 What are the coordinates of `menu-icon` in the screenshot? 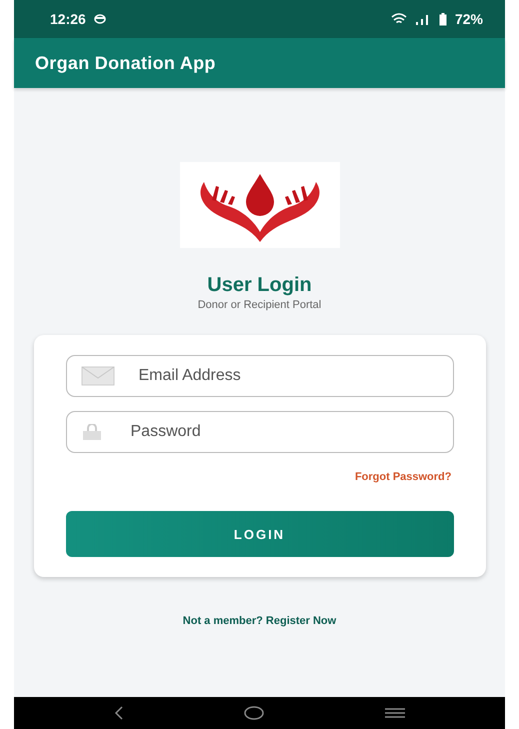 It's located at (394, 713).